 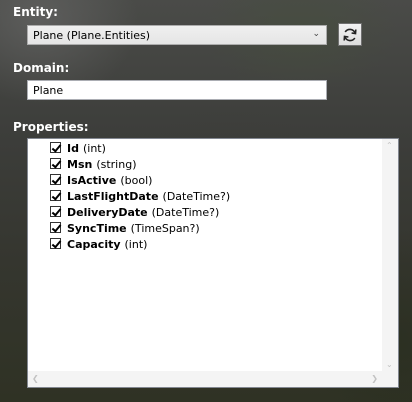 I want to click on property-item-deliverydate: DeliveryDate (DateTime?), so click(x=140, y=213).